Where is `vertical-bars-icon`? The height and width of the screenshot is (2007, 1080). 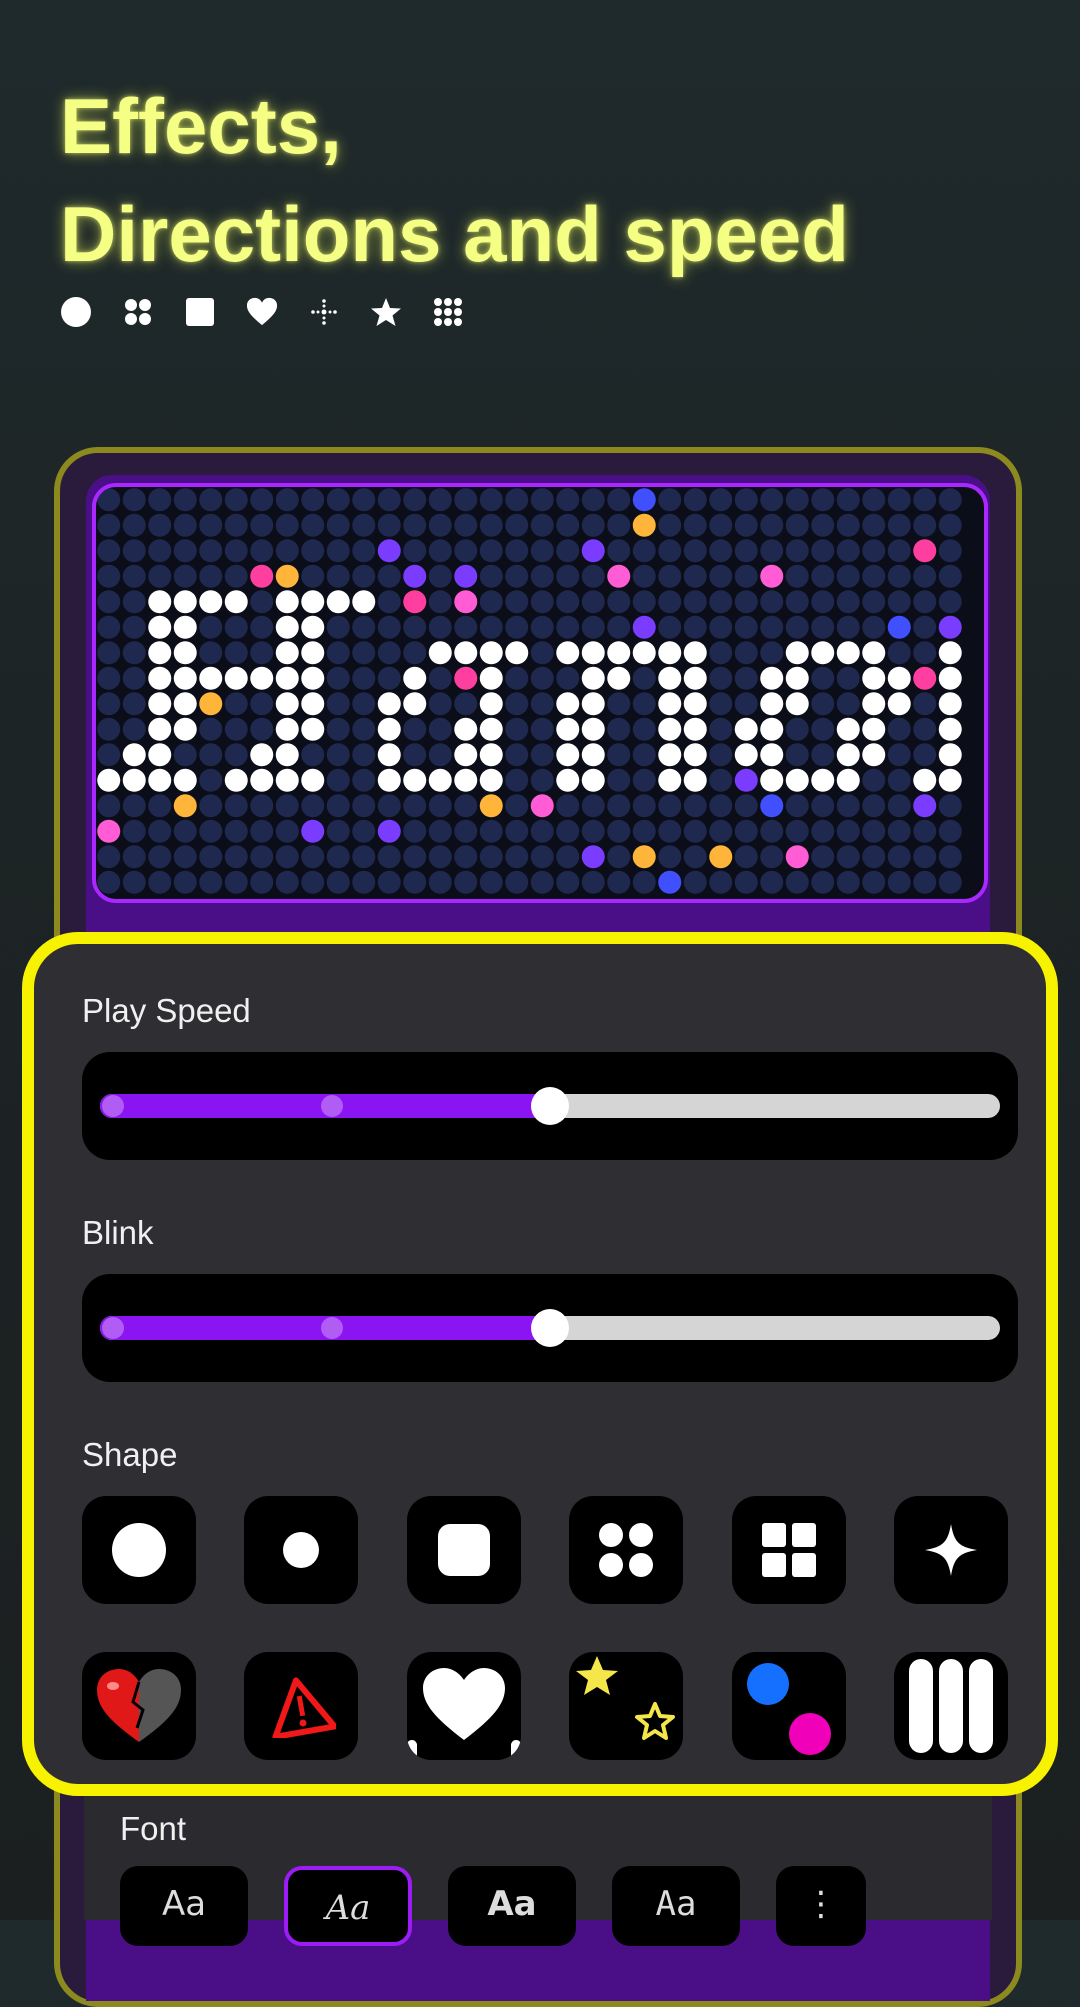
vertical-bars-icon is located at coordinates (950, 1706).